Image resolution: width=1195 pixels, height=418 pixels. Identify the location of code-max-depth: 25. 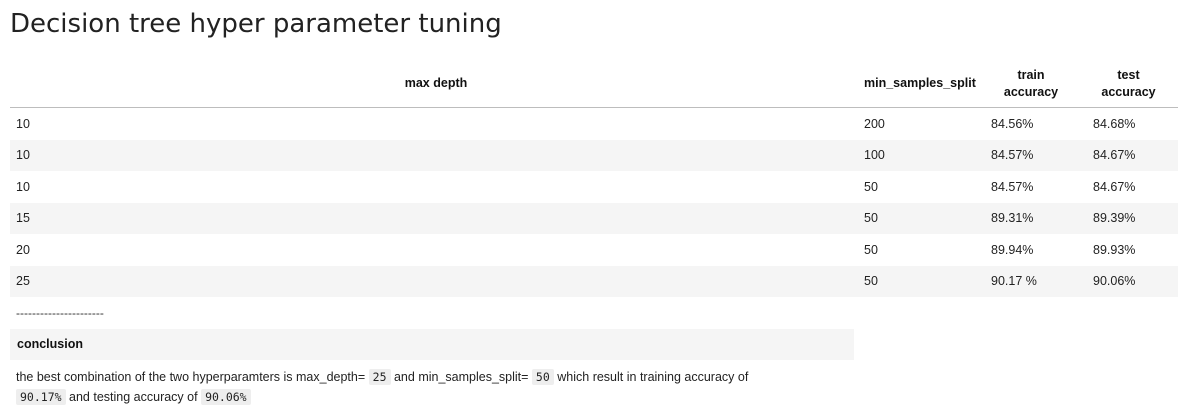
(379, 377).